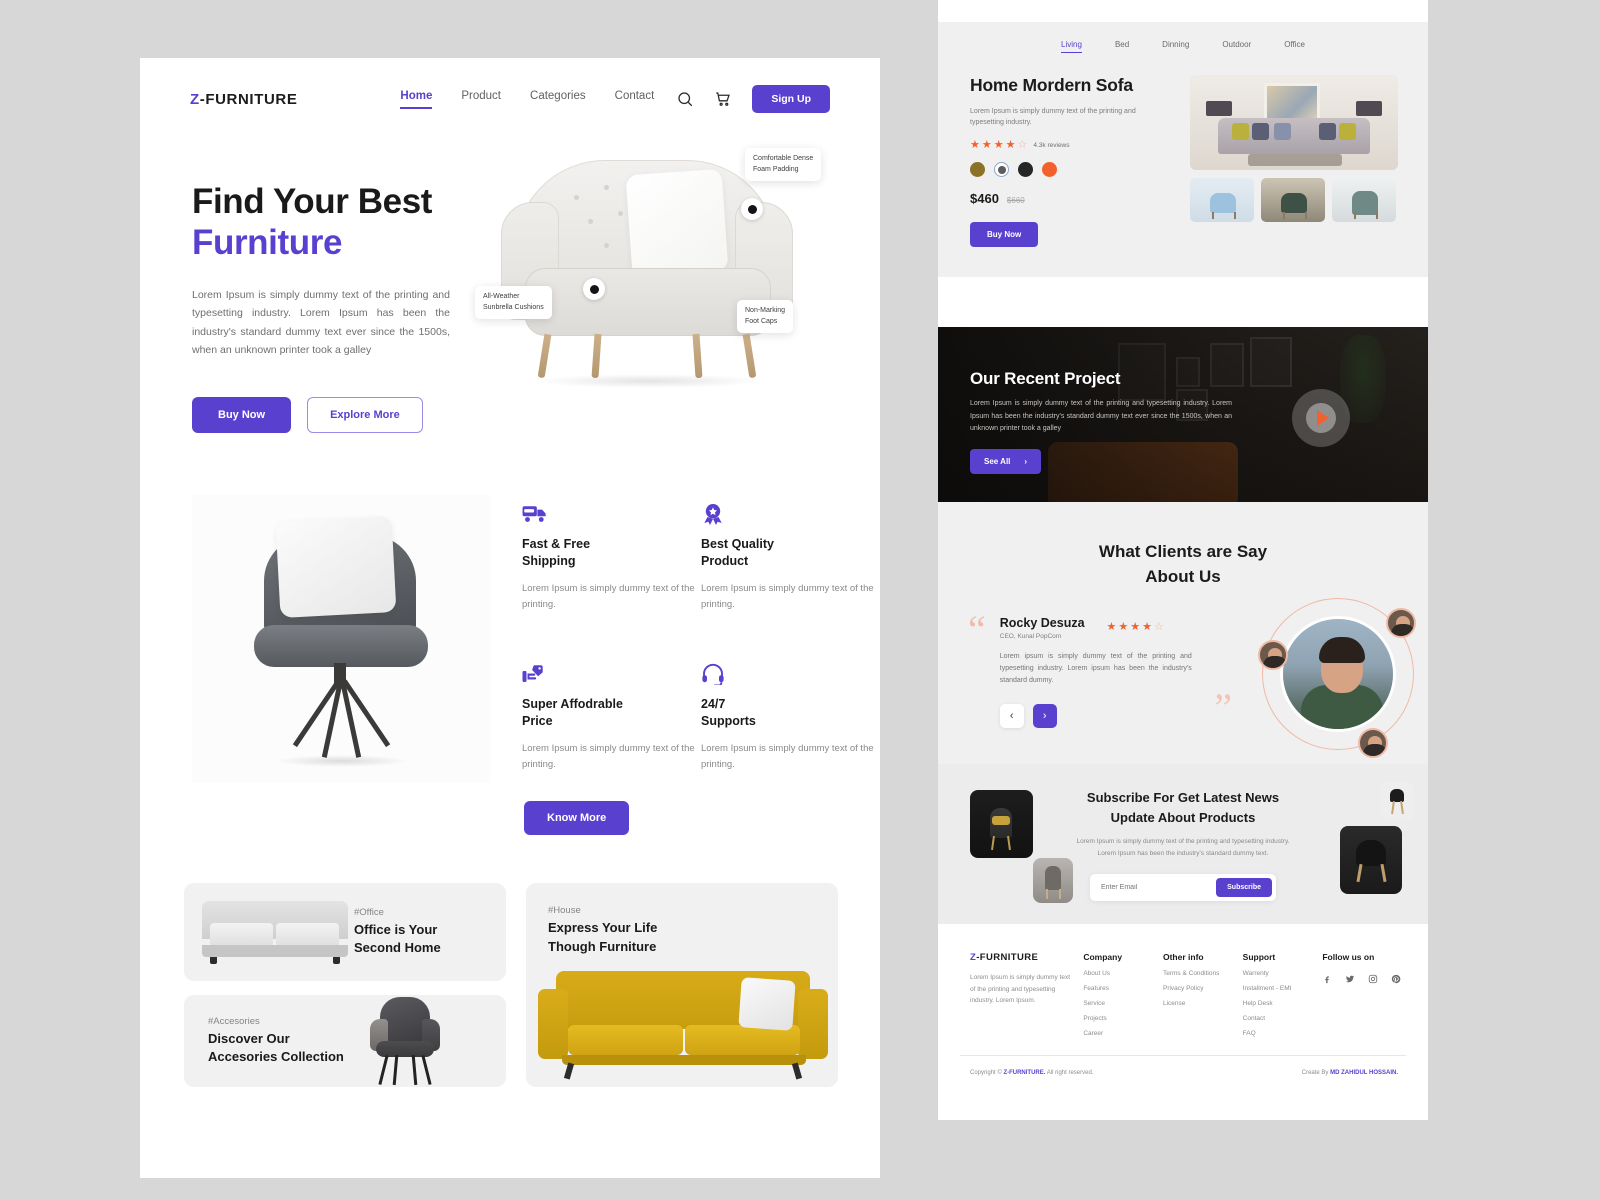 The width and height of the screenshot is (1600, 1200). What do you see at coordinates (1123, 1003) in the screenshot?
I see `footer-link: Service` at bounding box center [1123, 1003].